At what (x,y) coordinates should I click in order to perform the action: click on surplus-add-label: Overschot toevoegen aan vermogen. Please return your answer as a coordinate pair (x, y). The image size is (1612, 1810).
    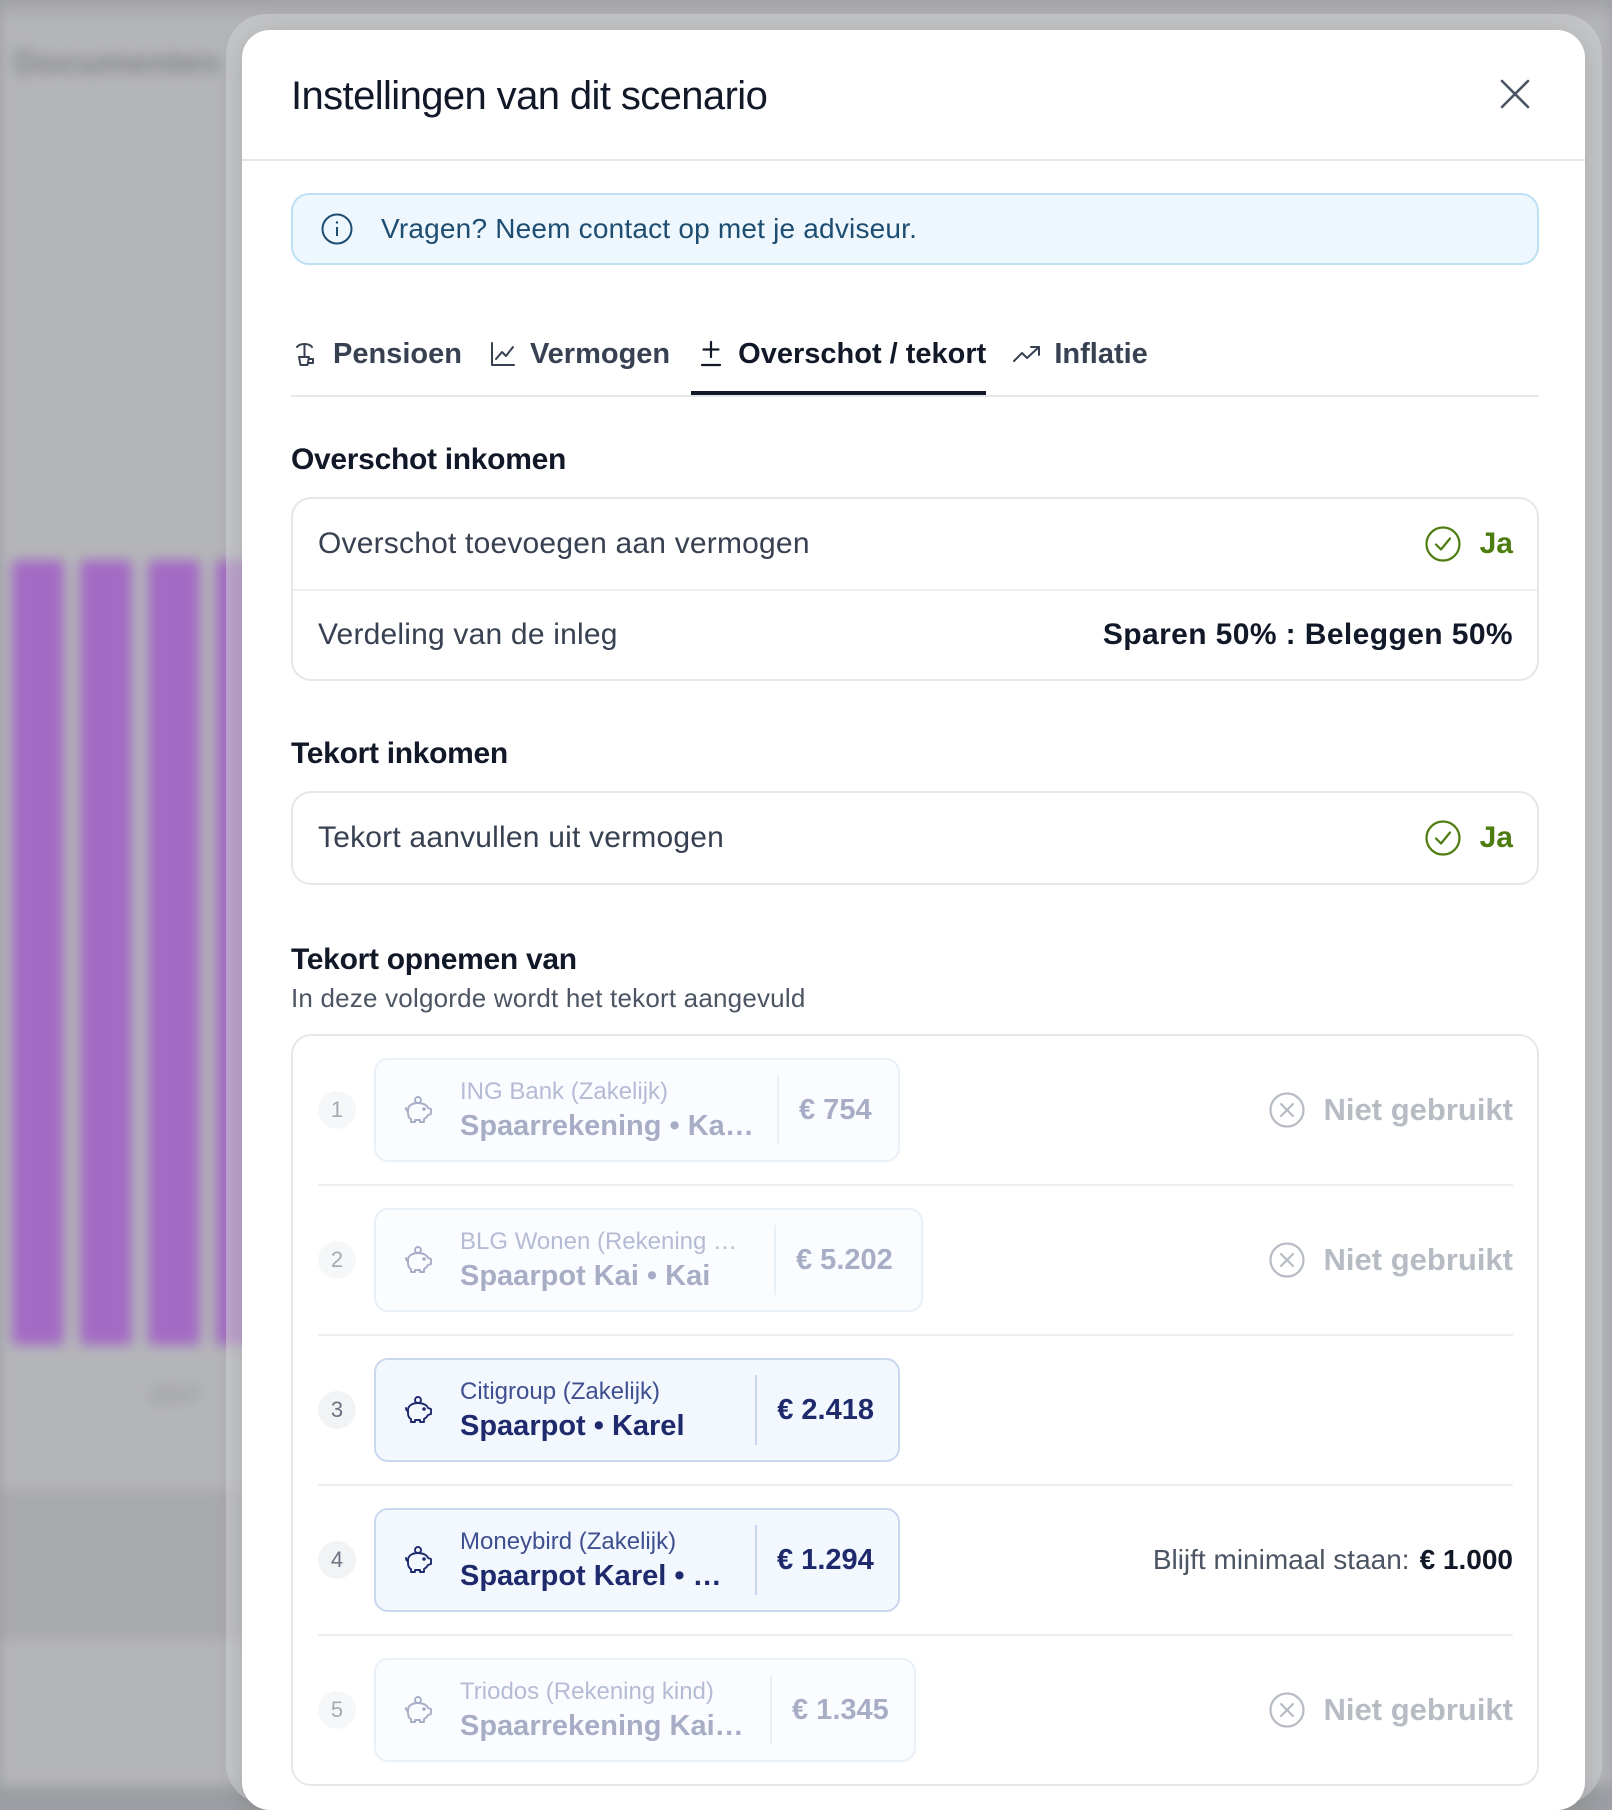
    Looking at the image, I should click on (564, 543).